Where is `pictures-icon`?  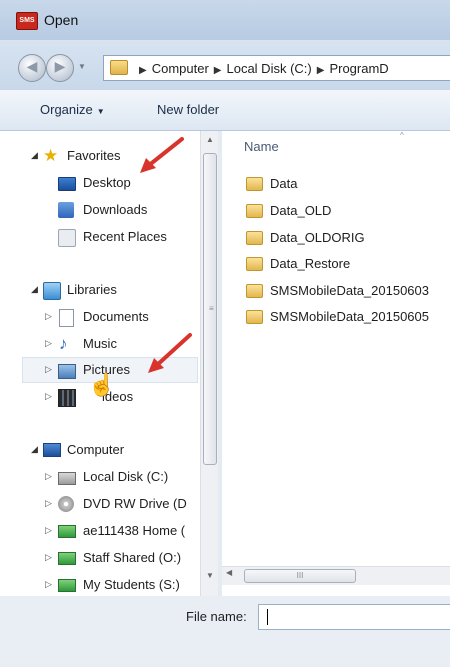 pictures-icon is located at coordinates (67, 371).